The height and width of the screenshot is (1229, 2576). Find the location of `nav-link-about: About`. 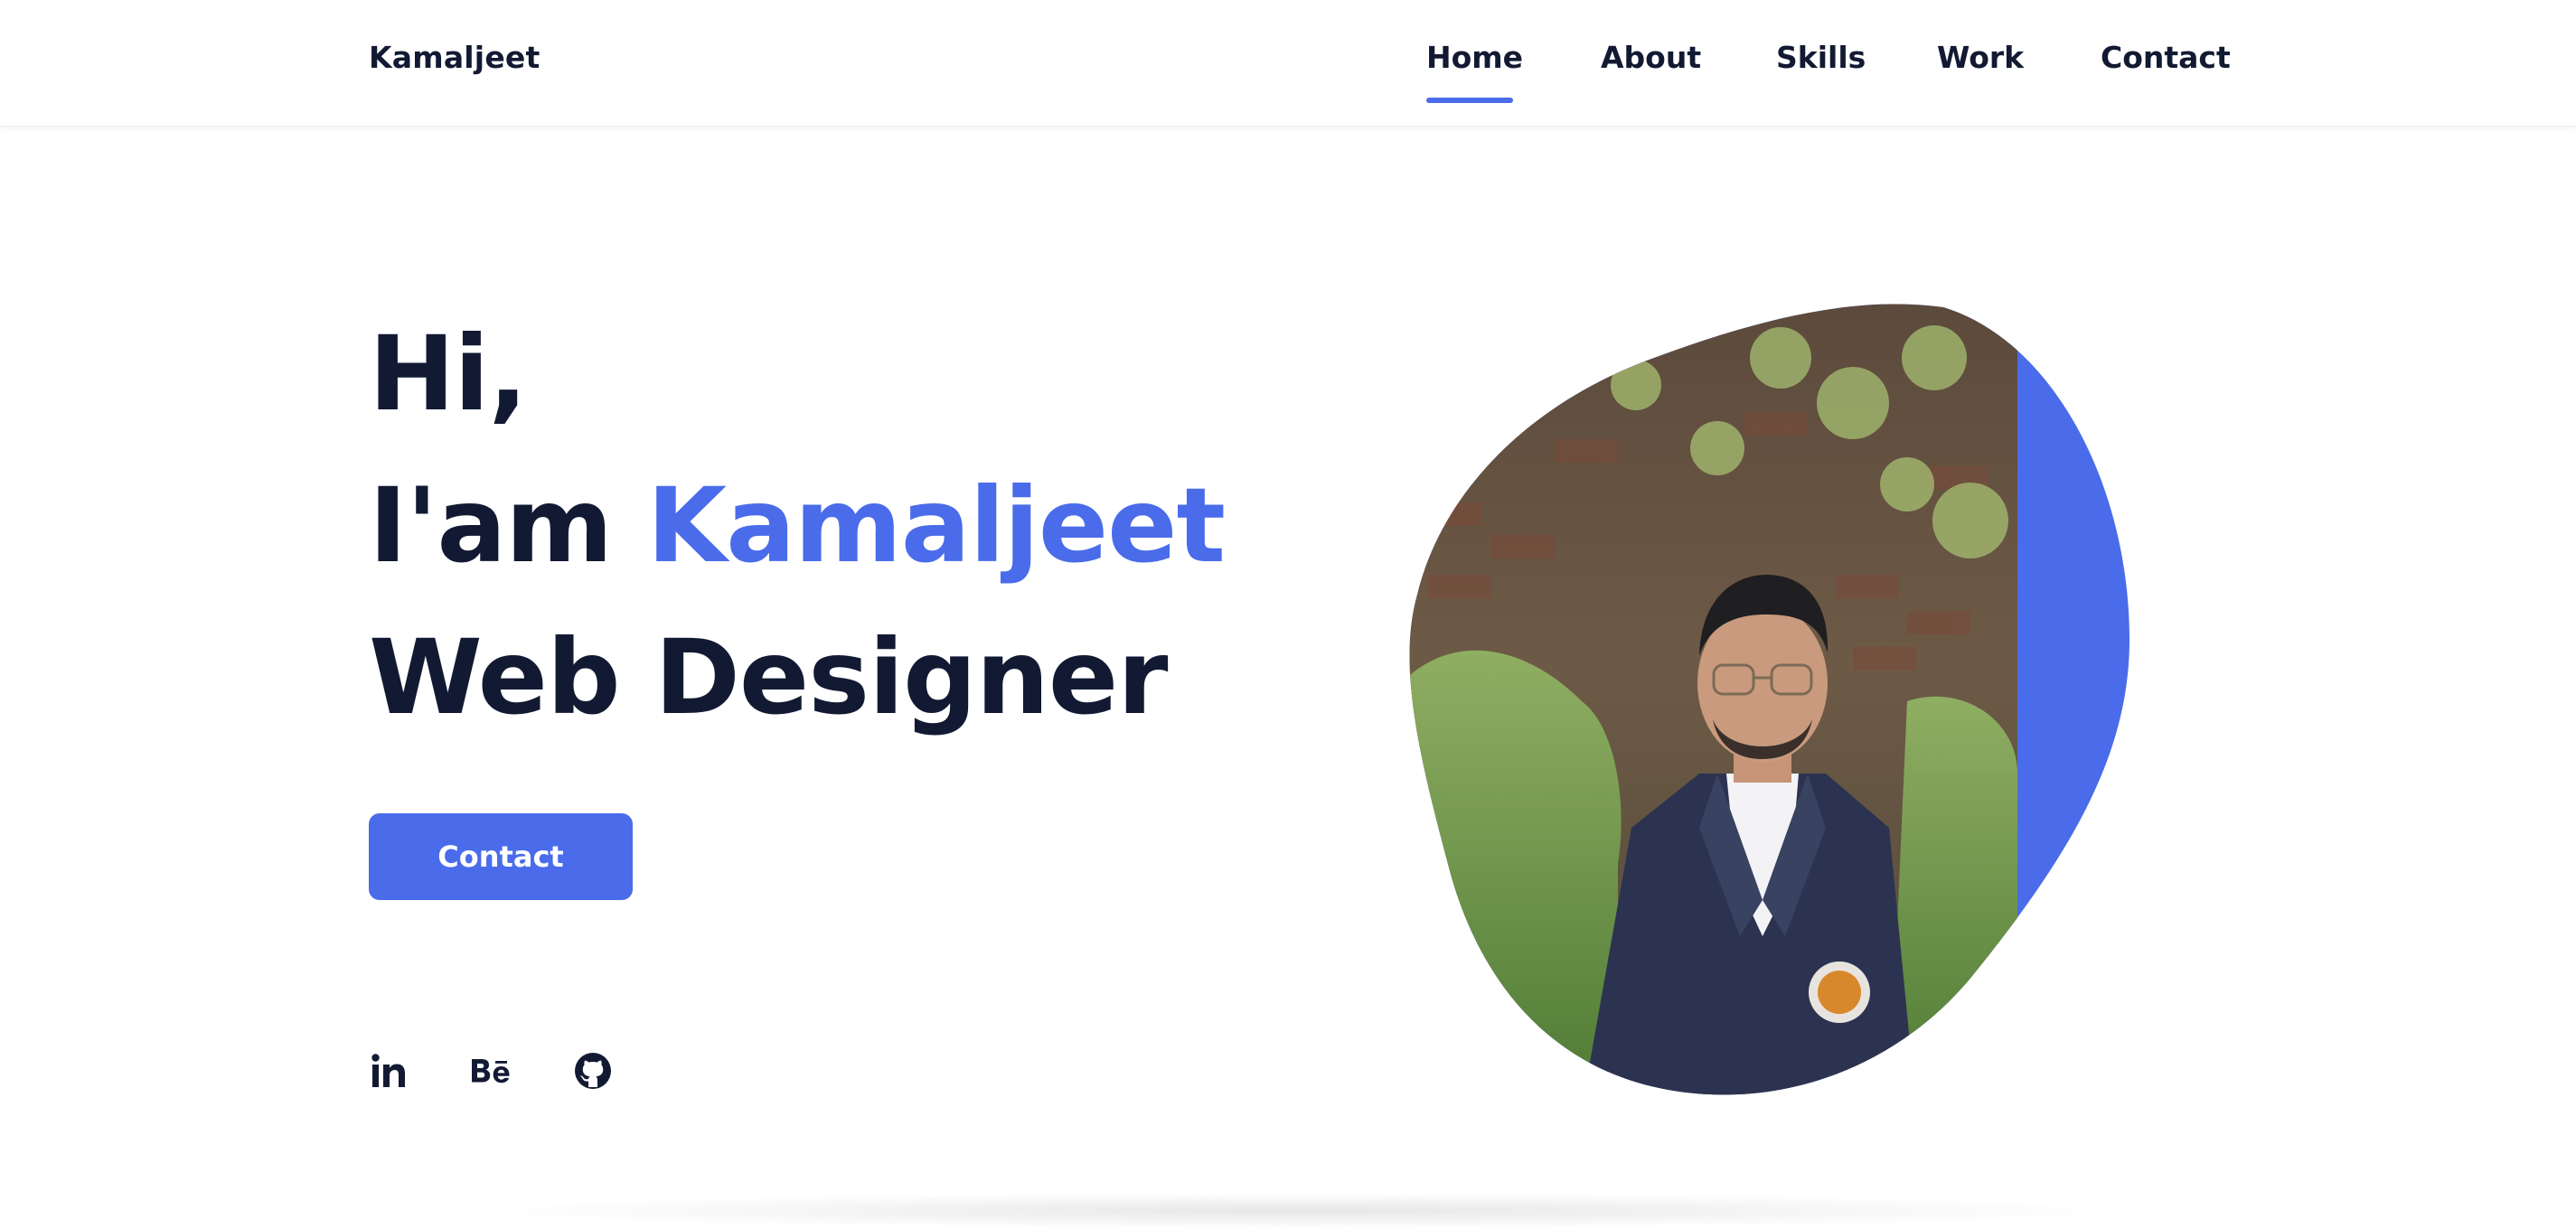

nav-link-about: About is located at coordinates (1651, 58).